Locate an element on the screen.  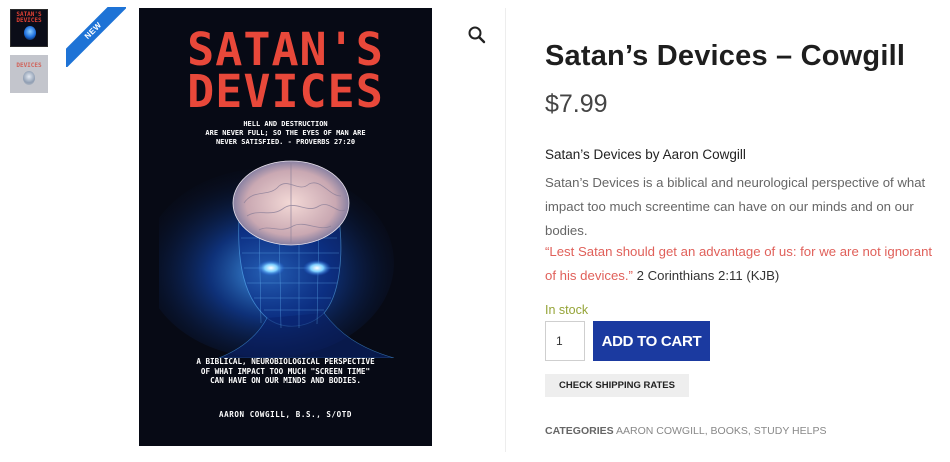
category-link-study-helps: STUDY HELPS is located at coordinates (790, 431).